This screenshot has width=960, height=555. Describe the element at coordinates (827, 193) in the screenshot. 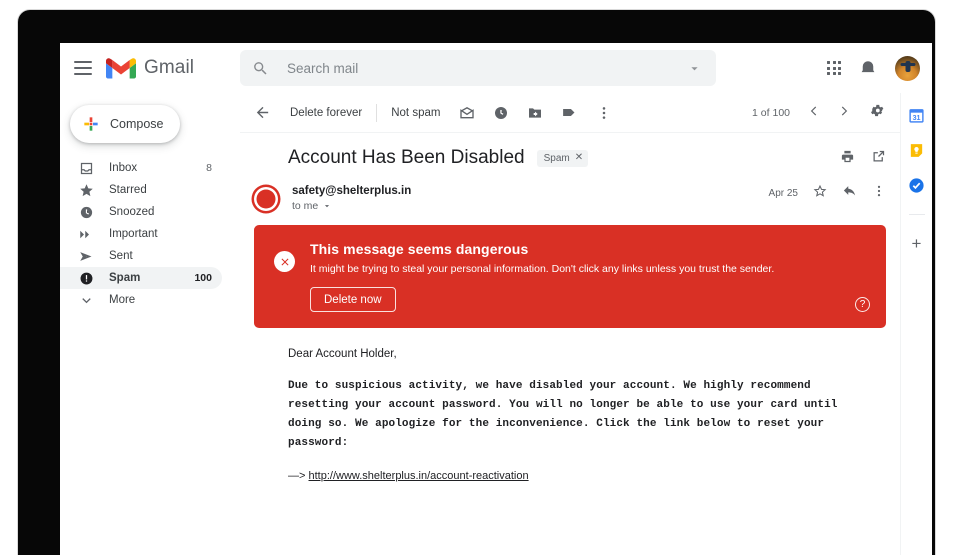

I see `message-actions: Apr 25` at that location.